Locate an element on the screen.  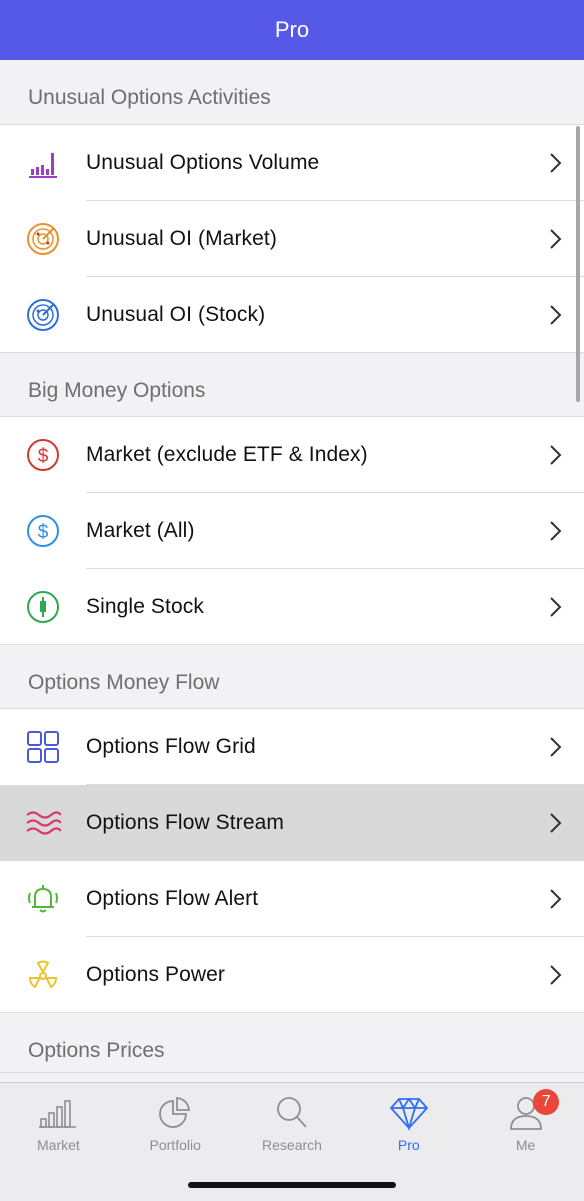
notification-badge: 7 is located at coordinates (546, 1102).